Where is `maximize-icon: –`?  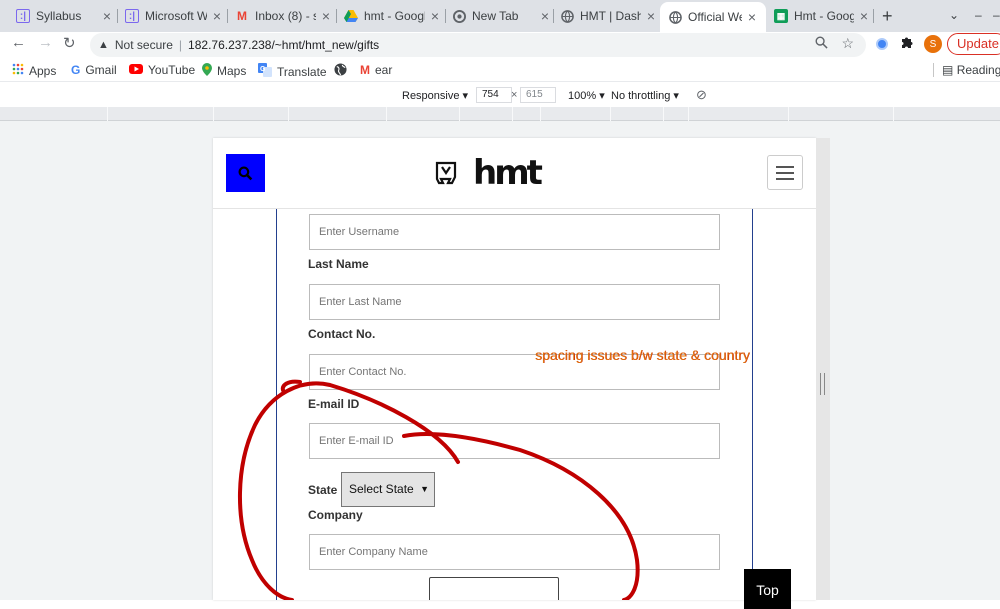 maximize-icon: – is located at coordinates (996, 15).